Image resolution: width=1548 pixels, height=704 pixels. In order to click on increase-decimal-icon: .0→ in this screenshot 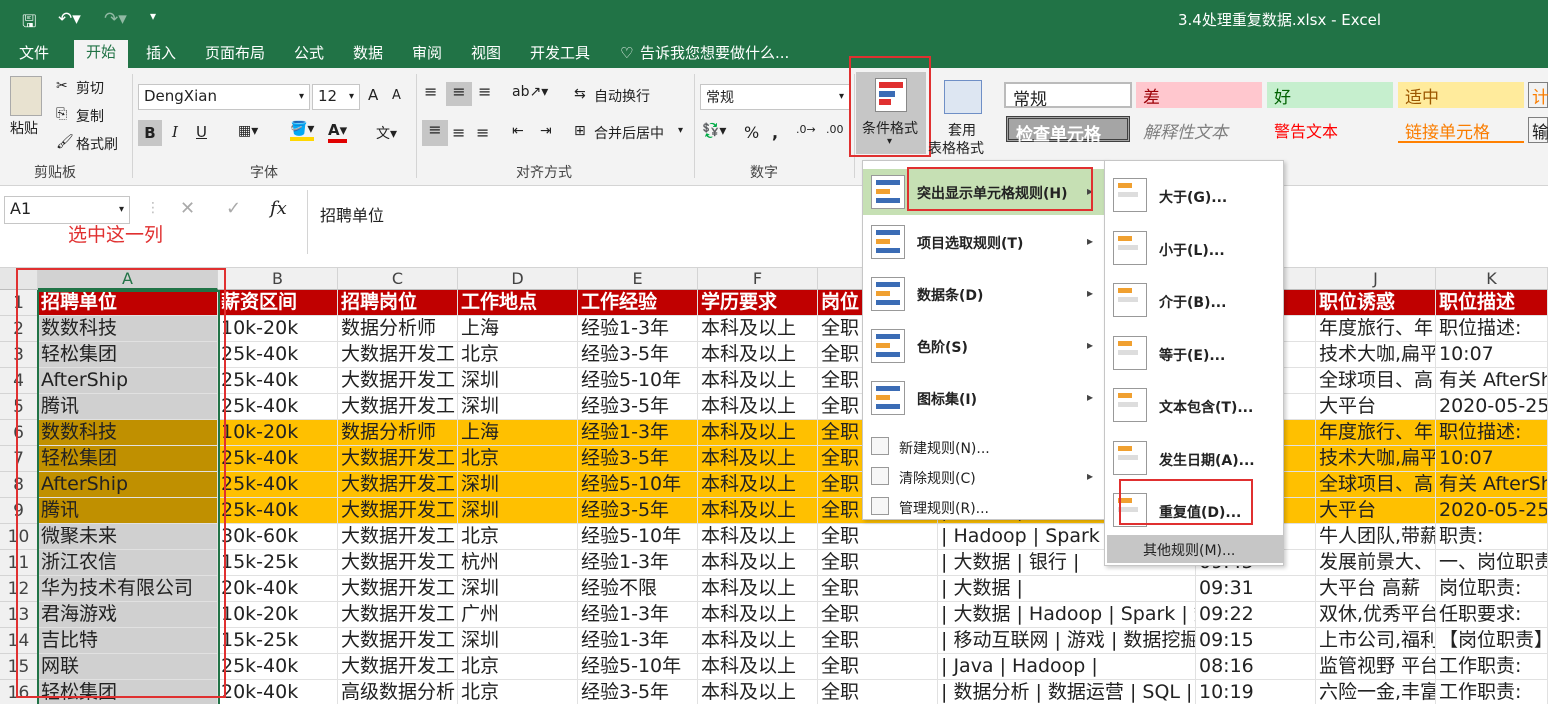, I will do `click(806, 129)`.